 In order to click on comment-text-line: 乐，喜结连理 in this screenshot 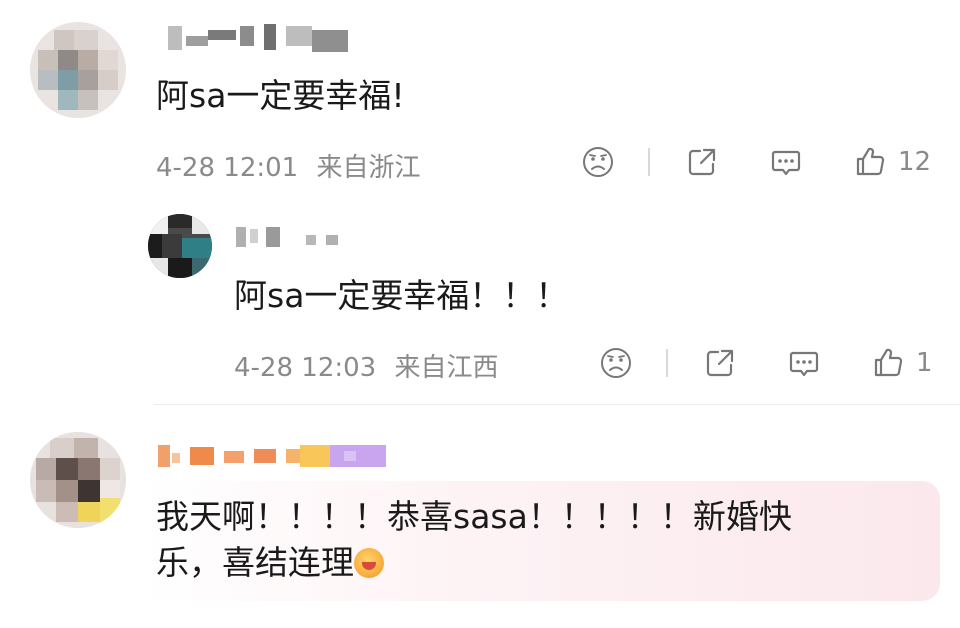, I will do `click(255, 562)`.